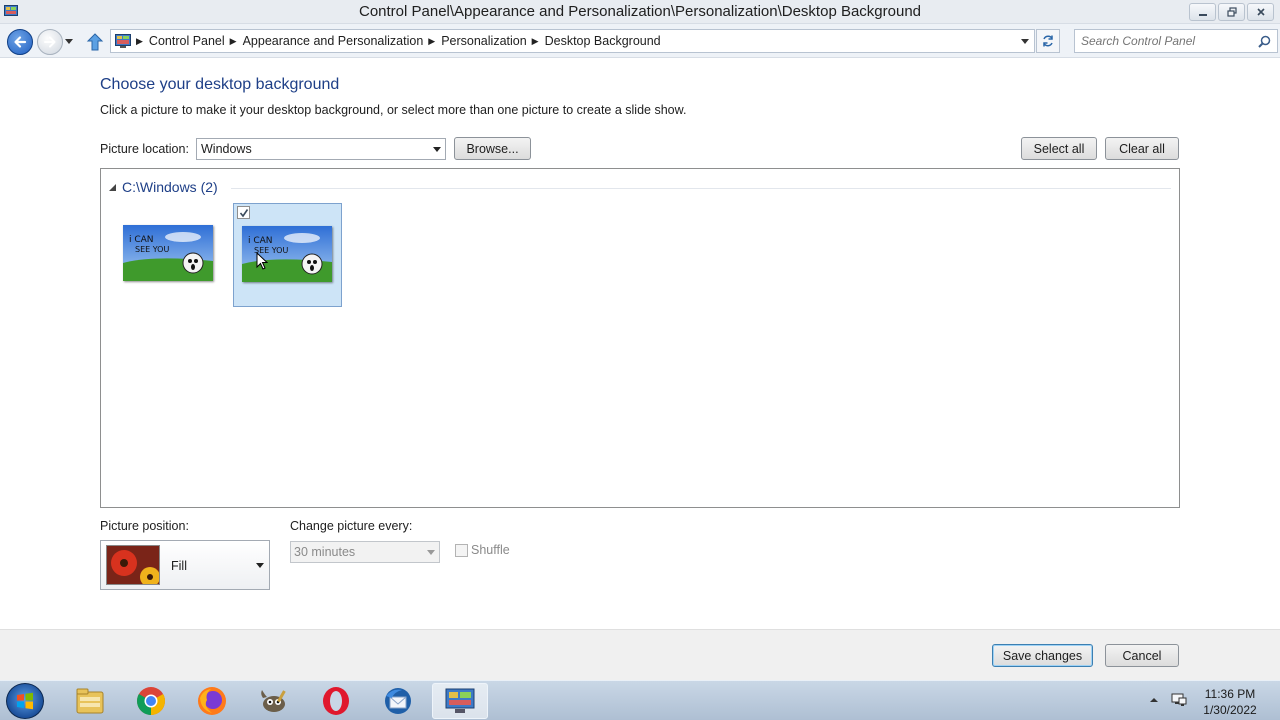  I want to click on address-history-dropdown-icon, so click(1025, 41).